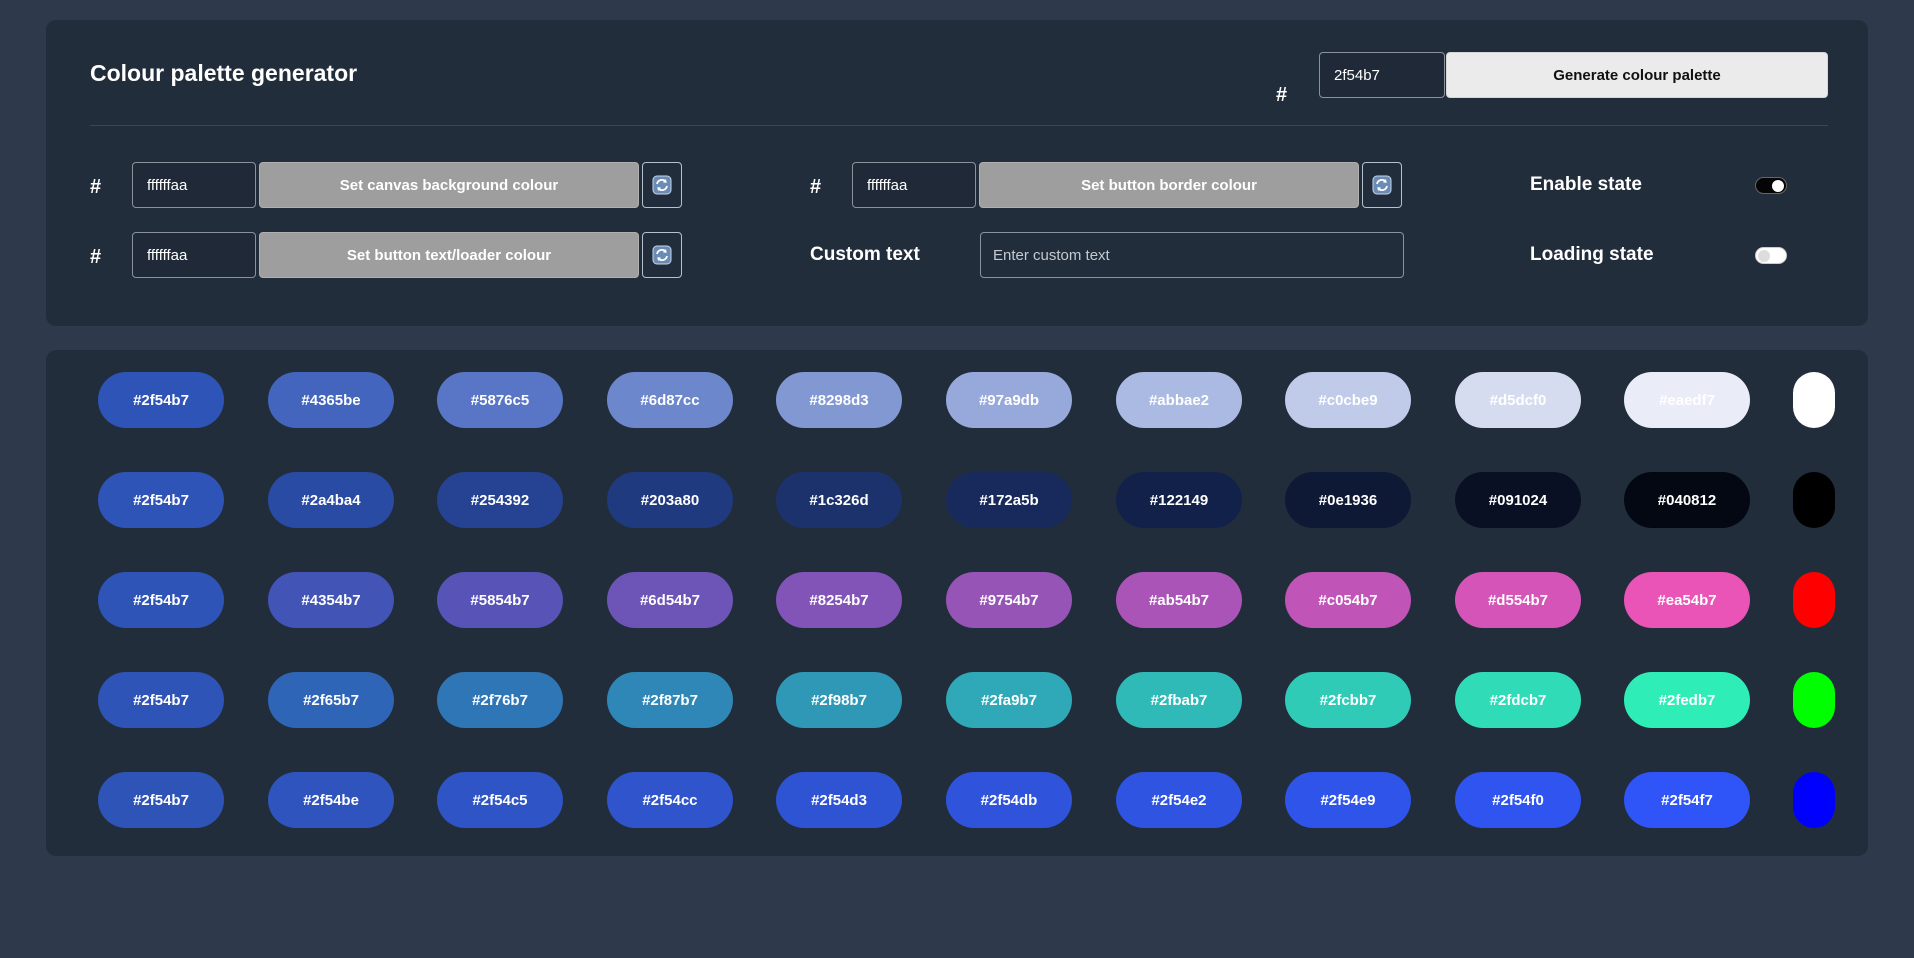  What do you see at coordinates (1348, 800) in the screenshot?
I see `palette-swatch: #2f54e9` at bounding box center [1348, 800].